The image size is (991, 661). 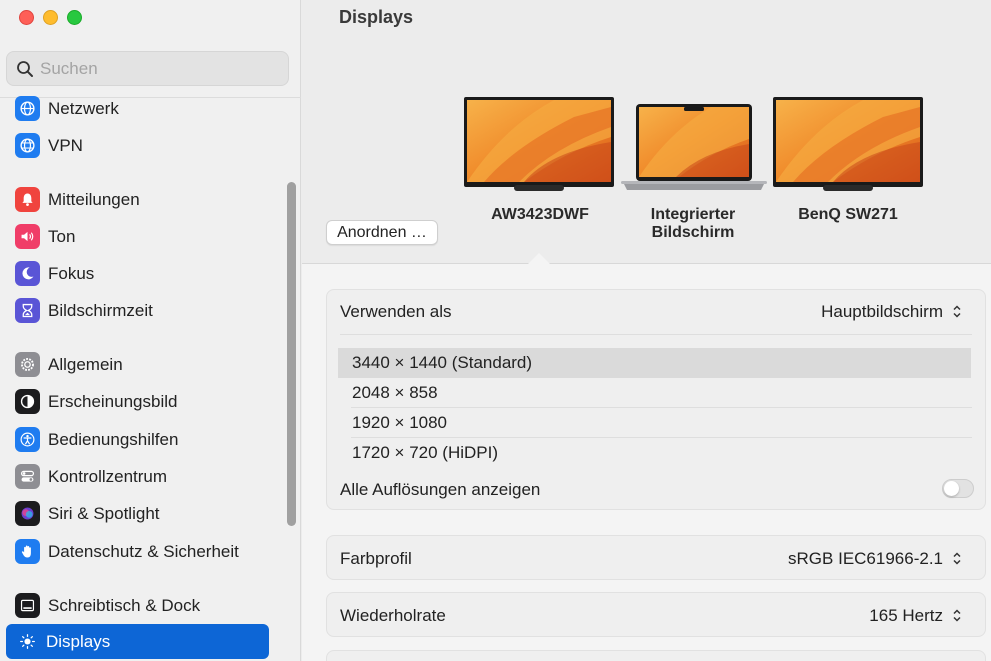 What do you see at coordinates (396, 311) in the screenshot?
I see `use-as-label: Verwenden als` at bounding box center [396, 311].